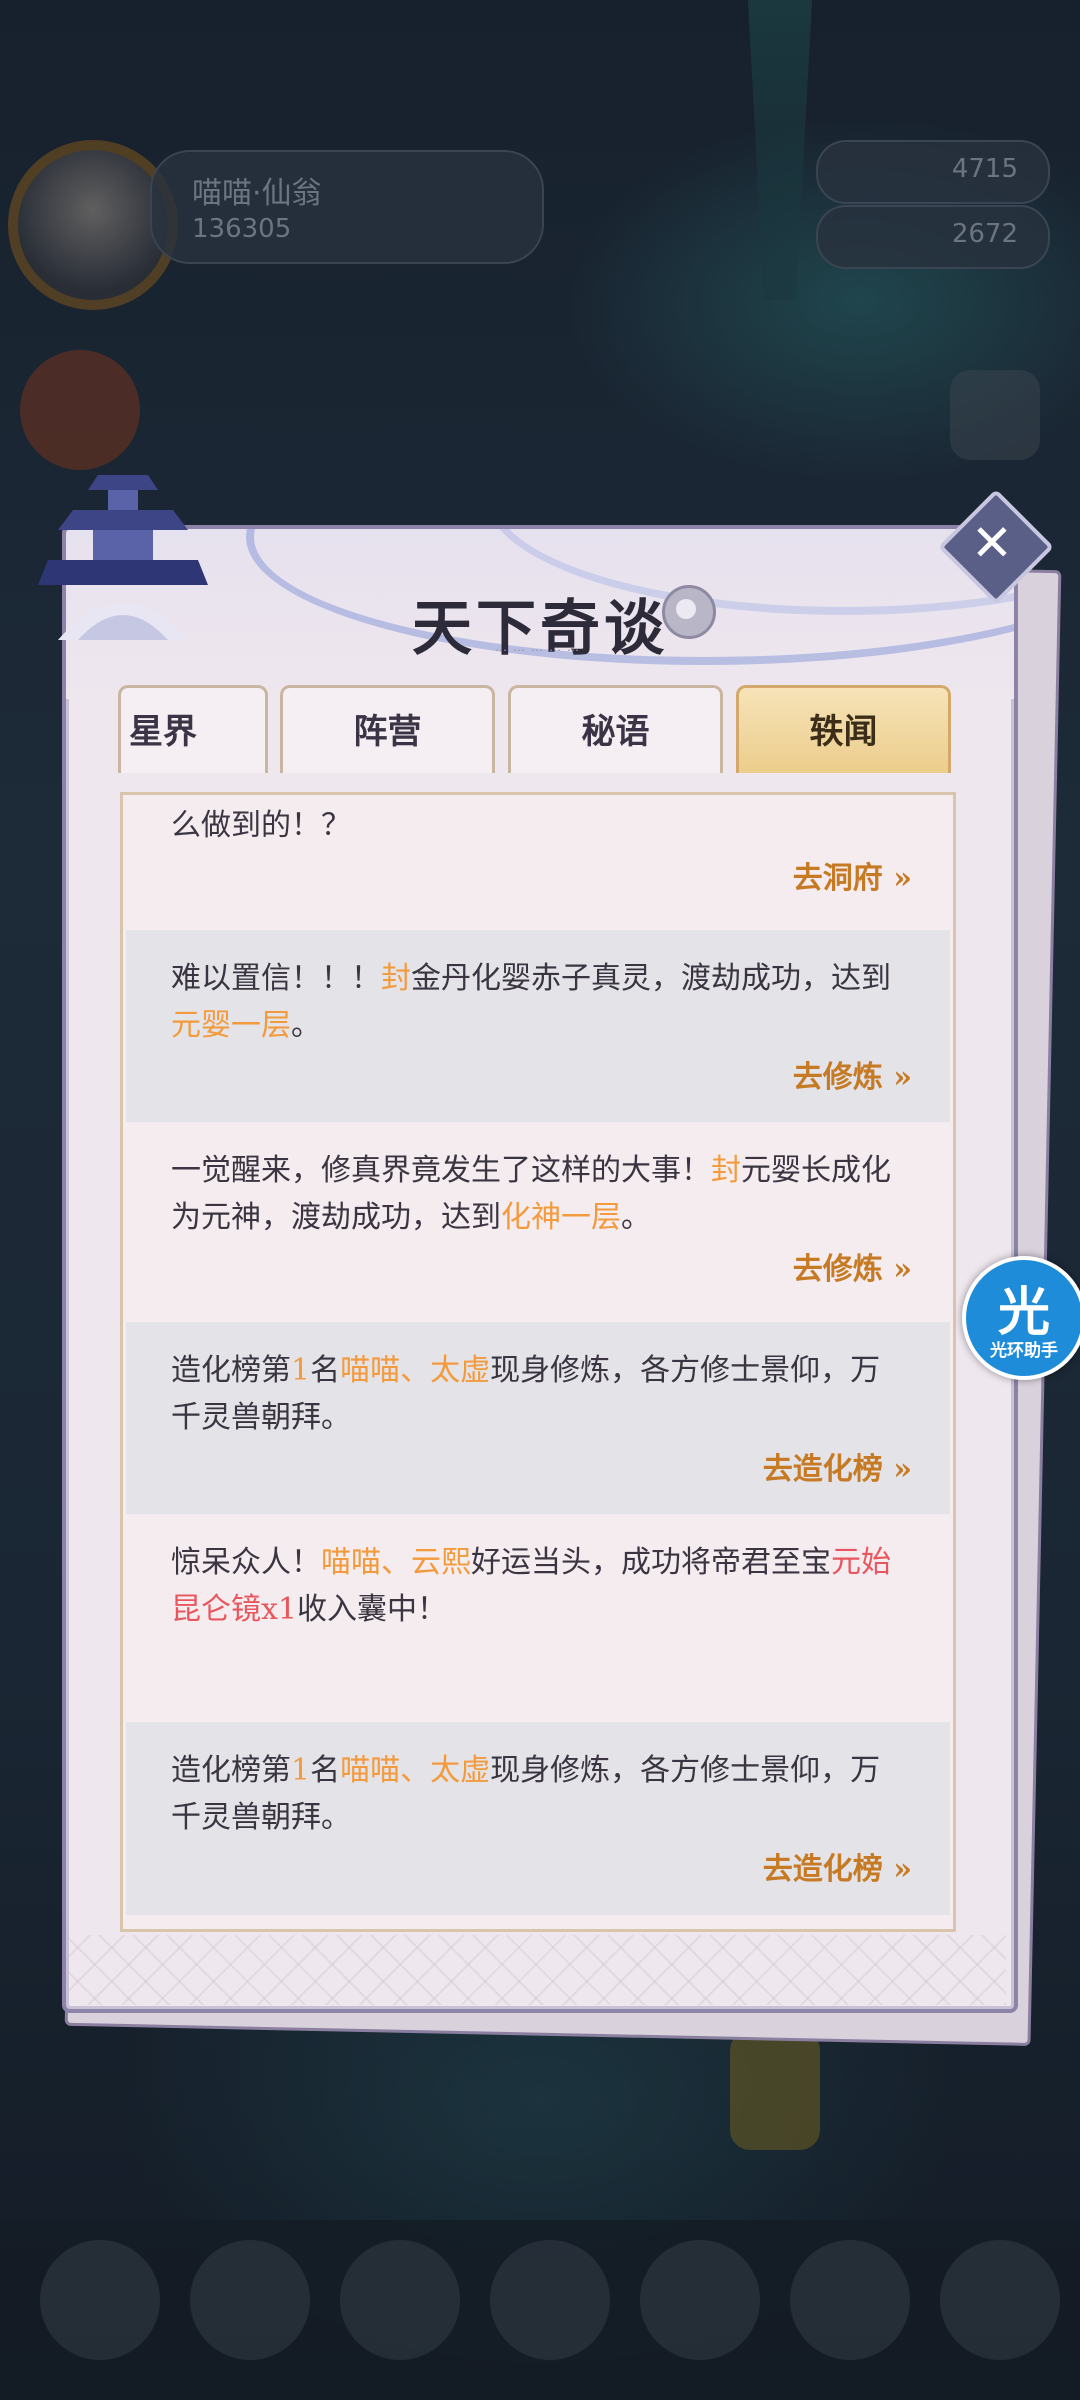 The height and width of the screenshot is (2400, 1080). I want to click on text-segment: 难以置信！！！, so click(276, 978).